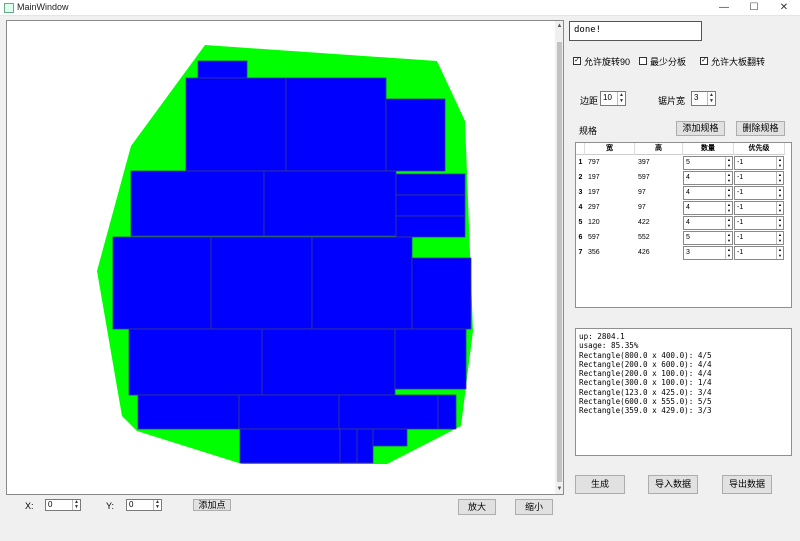 The width and height of the screenshot is (800, 541). What do you see at coordinates (613, 98) in the screenshot?
I see `margin-spinbox: 10 ▲ ▼` at bounding box center [613, 98].